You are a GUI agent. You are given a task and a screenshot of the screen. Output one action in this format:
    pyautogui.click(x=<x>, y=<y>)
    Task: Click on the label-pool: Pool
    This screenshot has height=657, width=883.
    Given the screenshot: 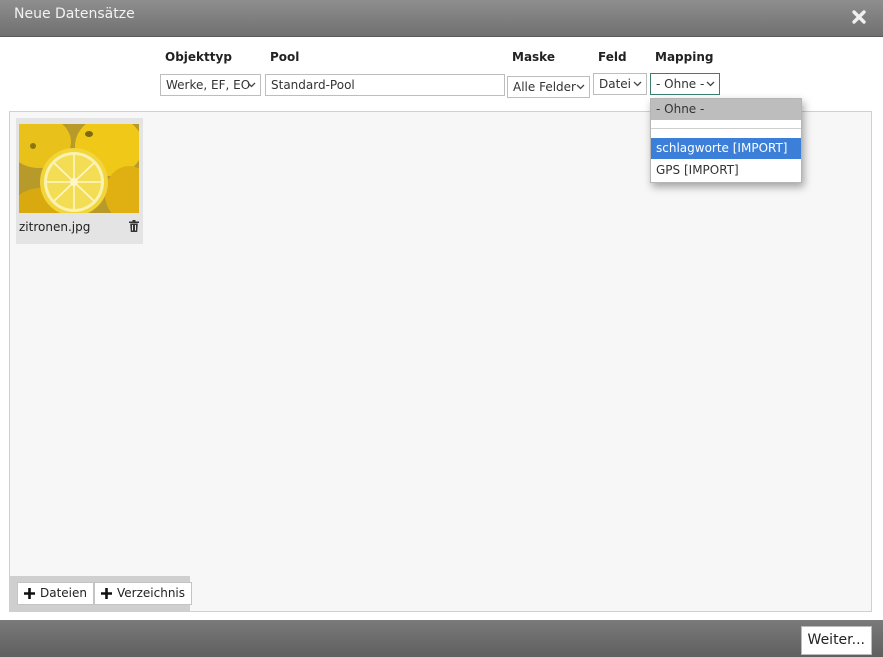 What is the action you would take?
    pyautogui.click(x=285, y=57)
    